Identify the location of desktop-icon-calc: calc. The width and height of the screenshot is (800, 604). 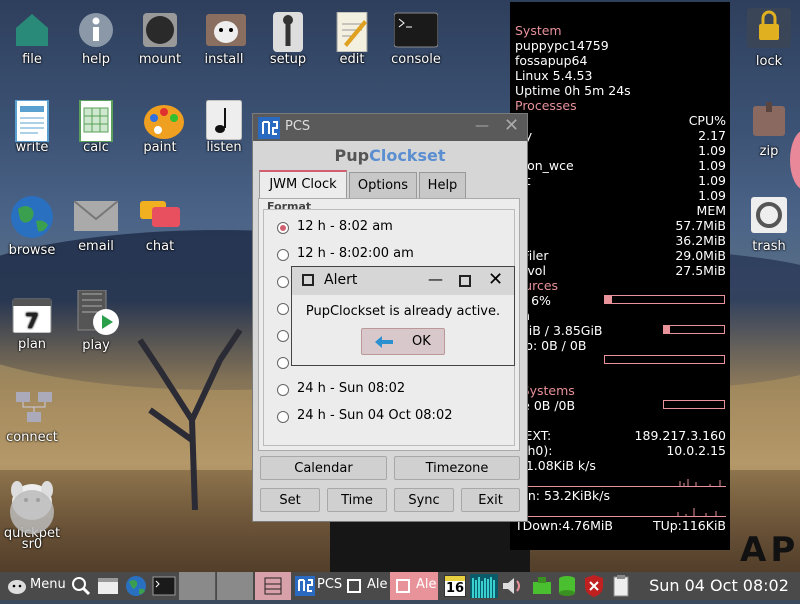
(96, 127).